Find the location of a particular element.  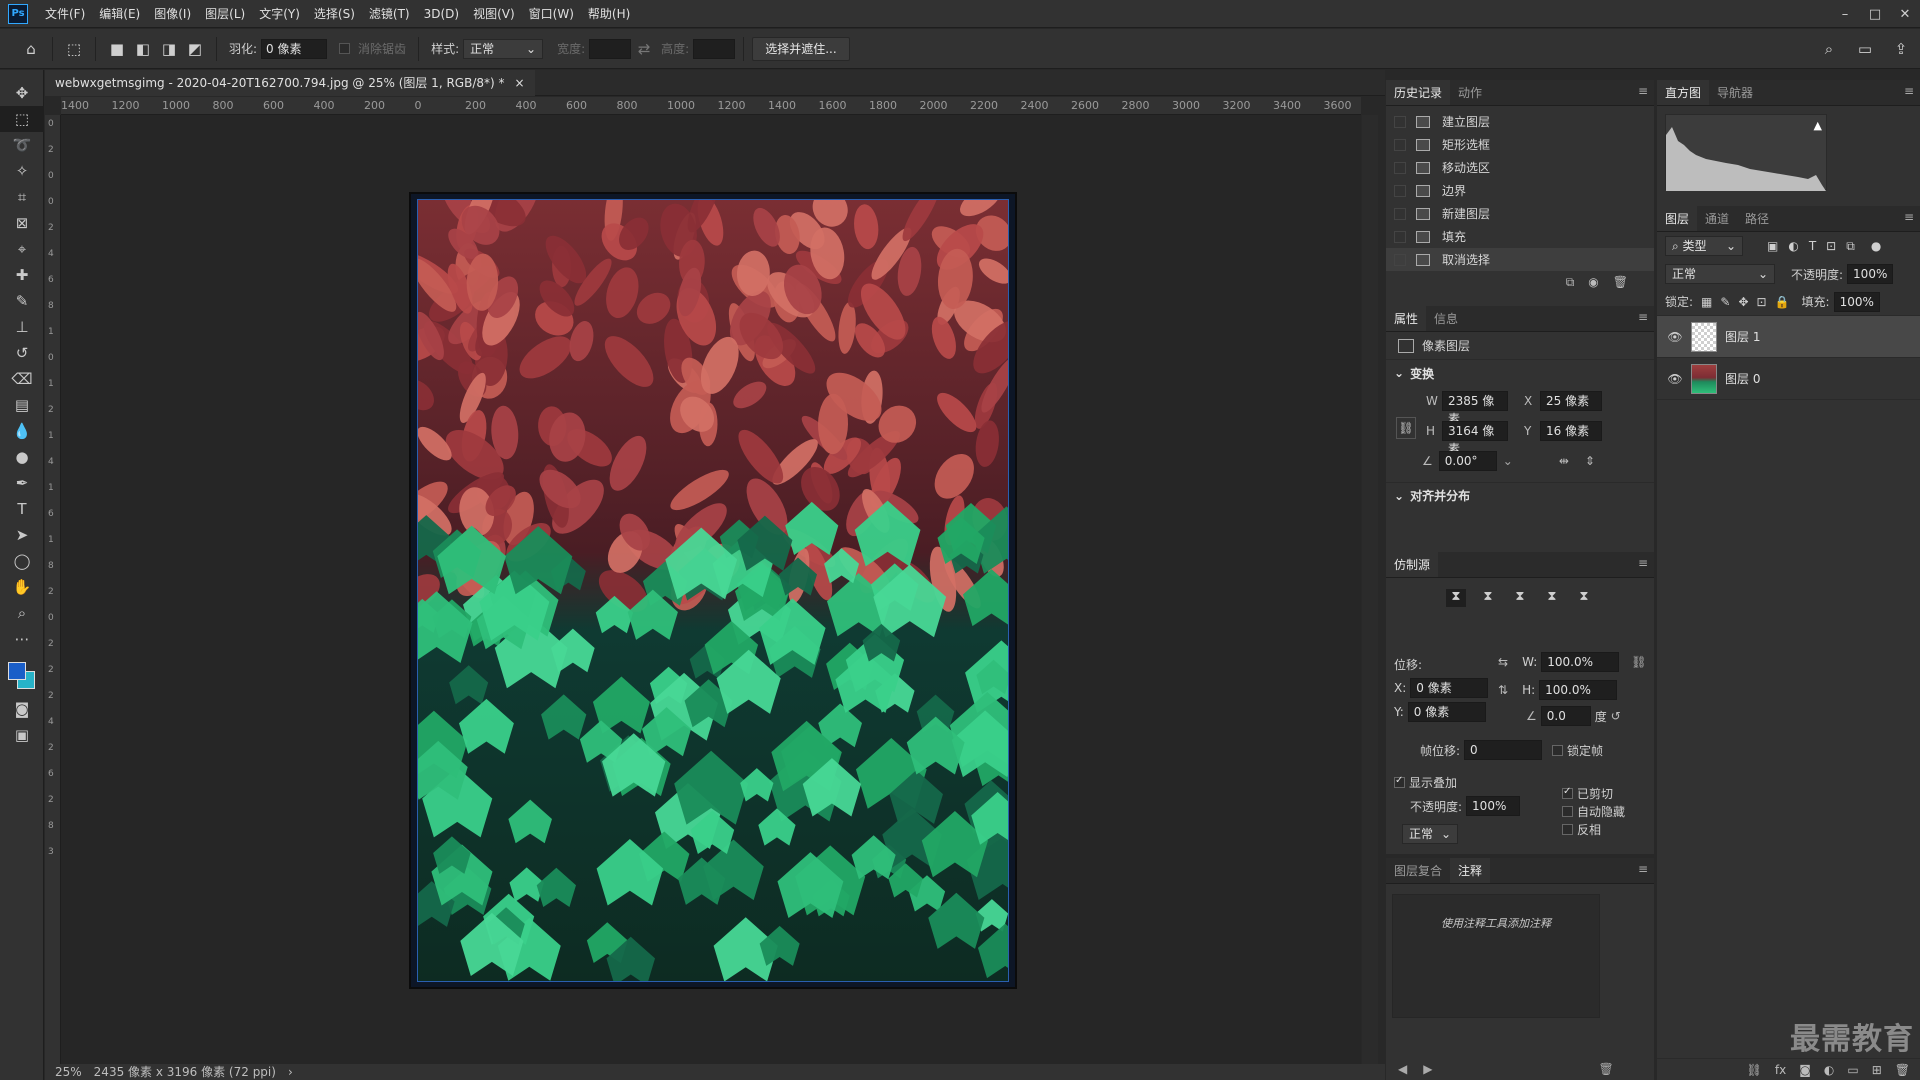

layer-opacity-field: 100% is located at coordinates (1870, 274).